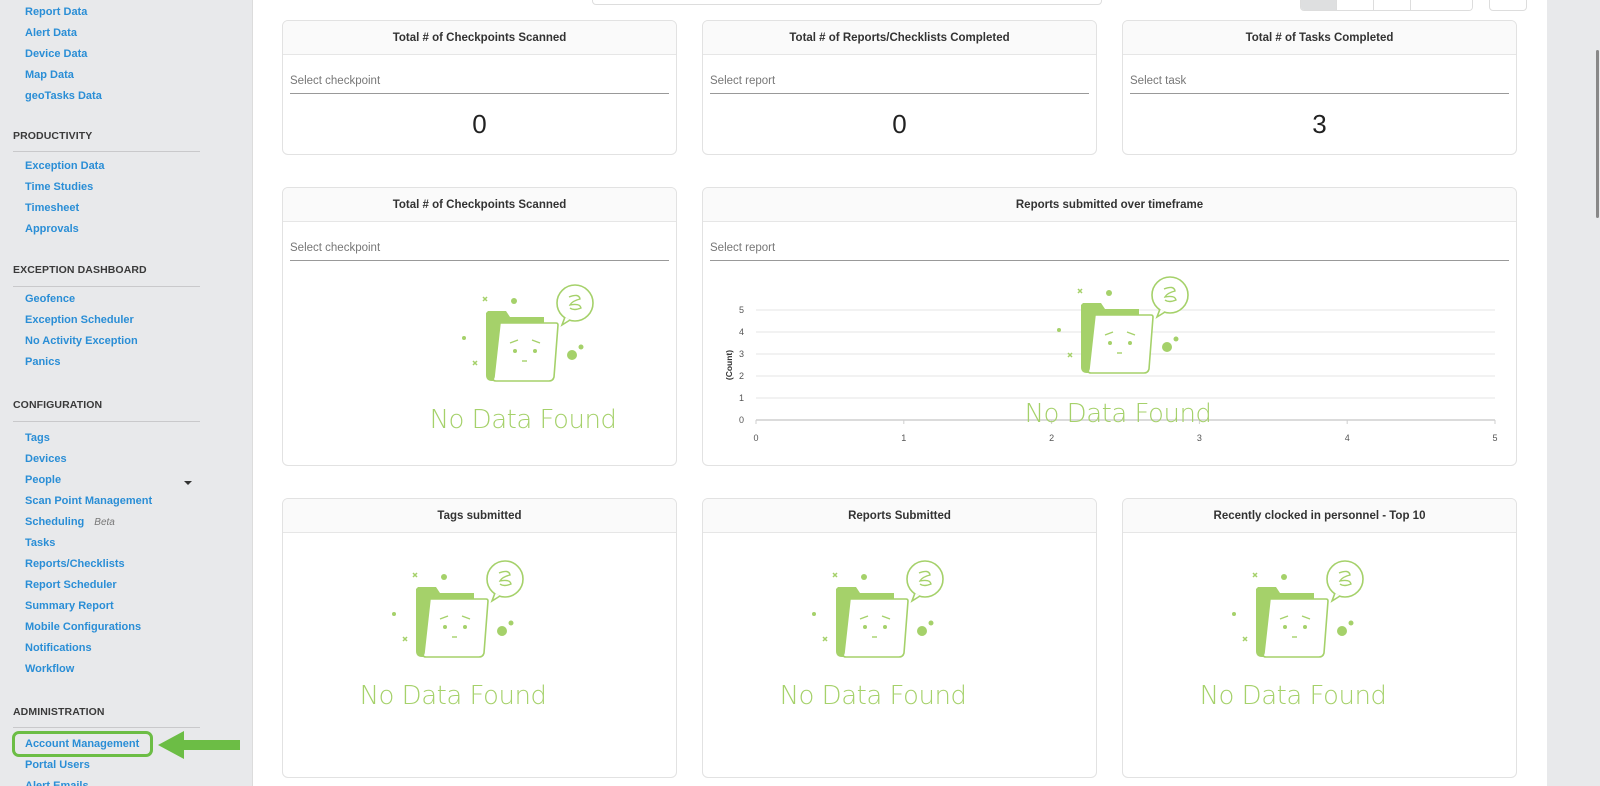 The height and width of the screenshot is (786, 1600). What do you see at coordinates (899, 38) in the screenshot?
I see `card-title: Total # of Reports/Checklists Completed` at bounding box center [899, 38].